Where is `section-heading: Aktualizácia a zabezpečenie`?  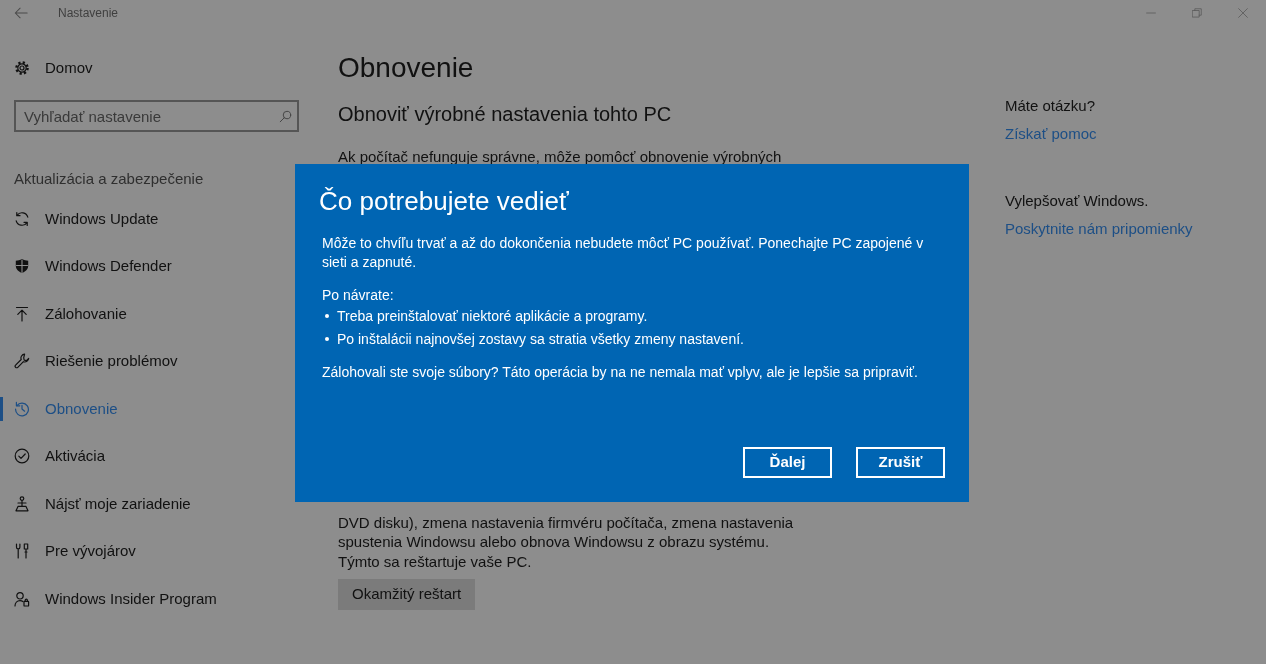 section-heading: Aktualizácia a zabezpečenie is located at coordinates (109, 179).